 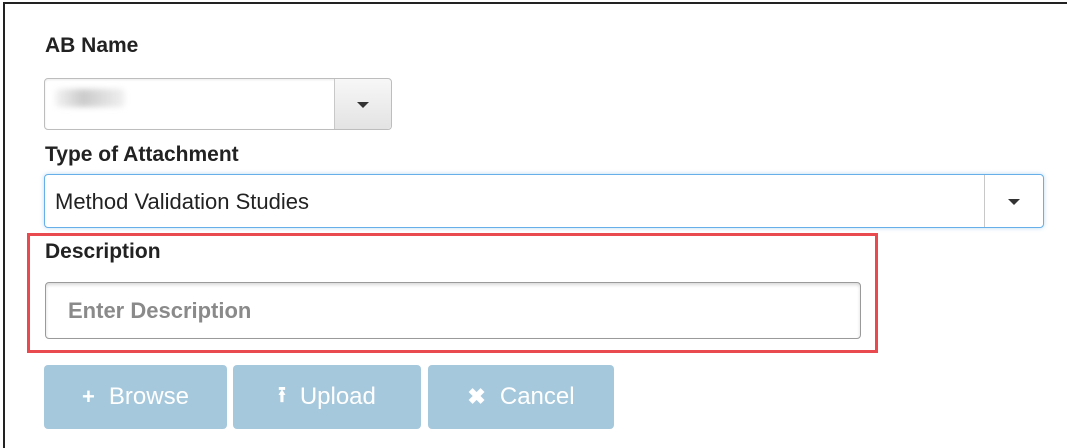 I want to click on attachment-type-label: Type of Attachment, so click(x=142, y=154).